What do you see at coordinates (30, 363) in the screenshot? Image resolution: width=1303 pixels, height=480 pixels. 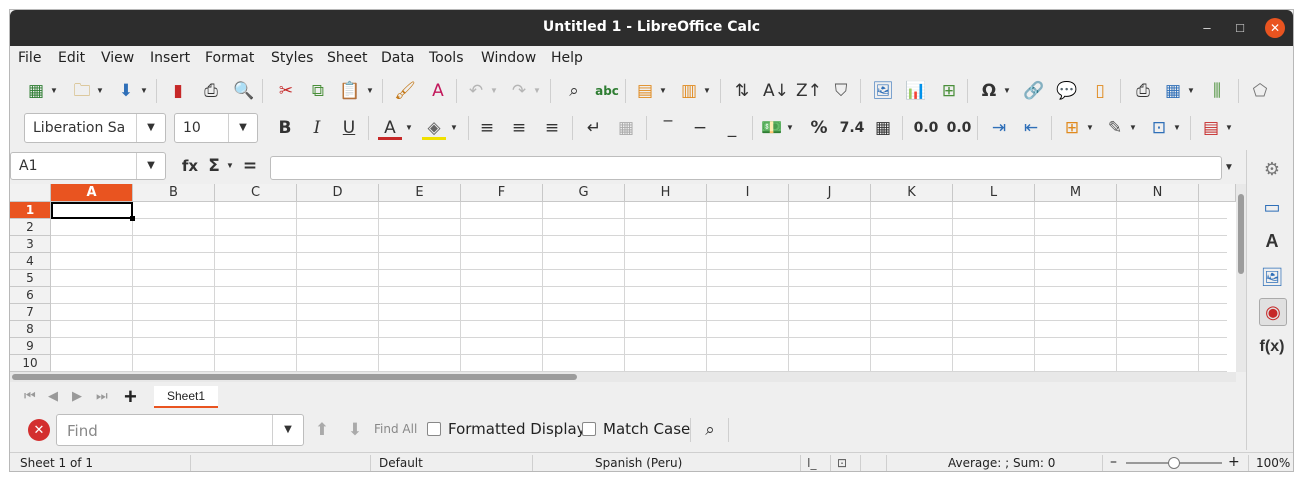 I see `row-header-10: 10` at bounding box center [30, 363].